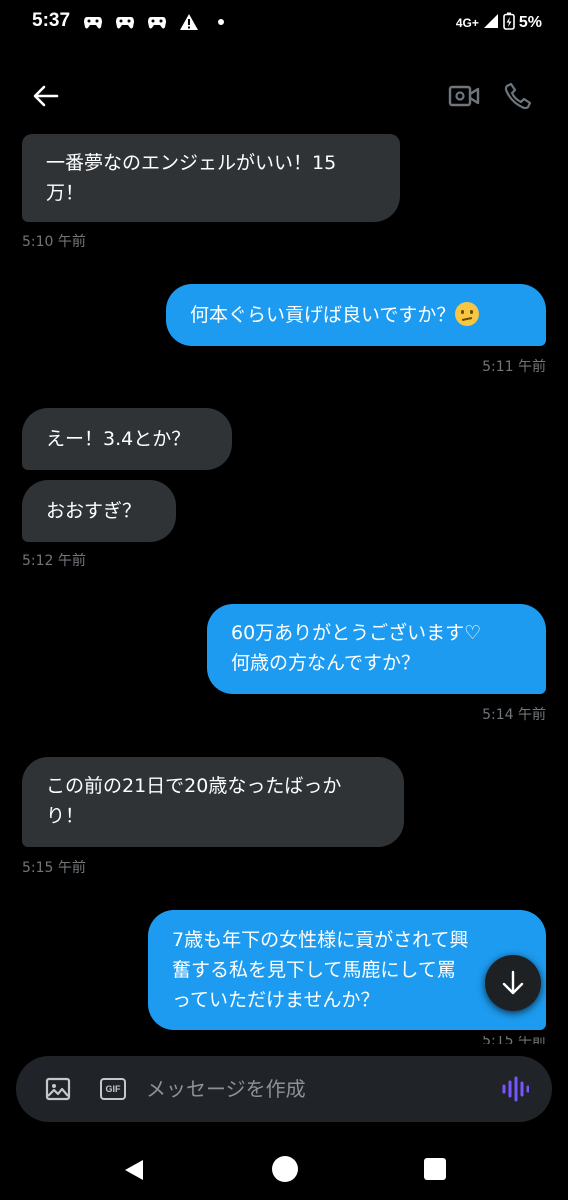  I want to click on phone-call-icon, so click(518, 96).